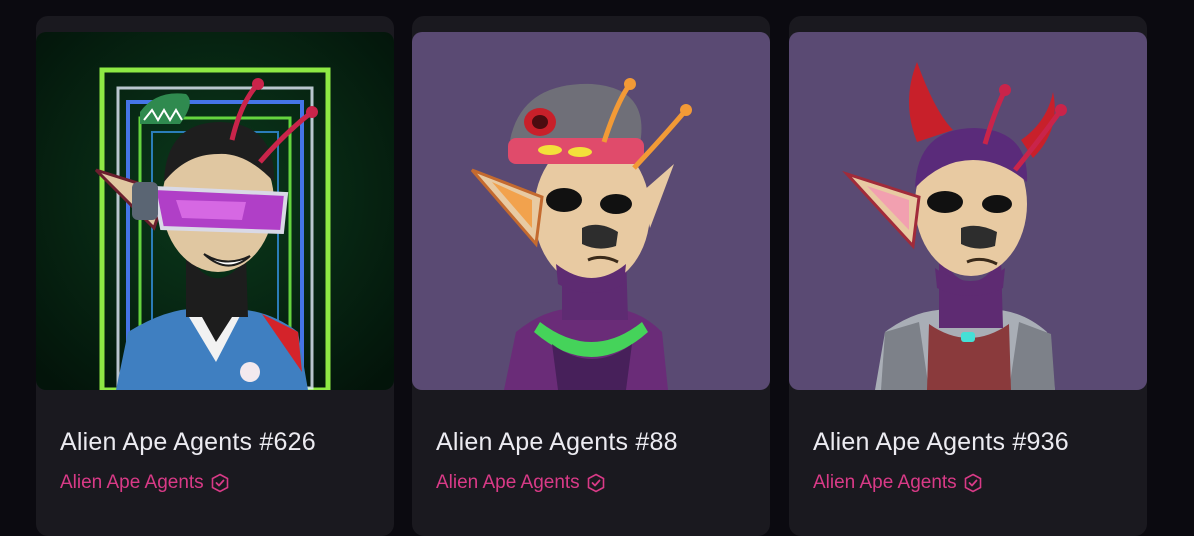 Image resolution: width=1194 pixels, height=536 pixels. Describe the element at coordinates (557, 442) in the screenshot. I see `nft-title: Alien Ape Agents #88` at that location.